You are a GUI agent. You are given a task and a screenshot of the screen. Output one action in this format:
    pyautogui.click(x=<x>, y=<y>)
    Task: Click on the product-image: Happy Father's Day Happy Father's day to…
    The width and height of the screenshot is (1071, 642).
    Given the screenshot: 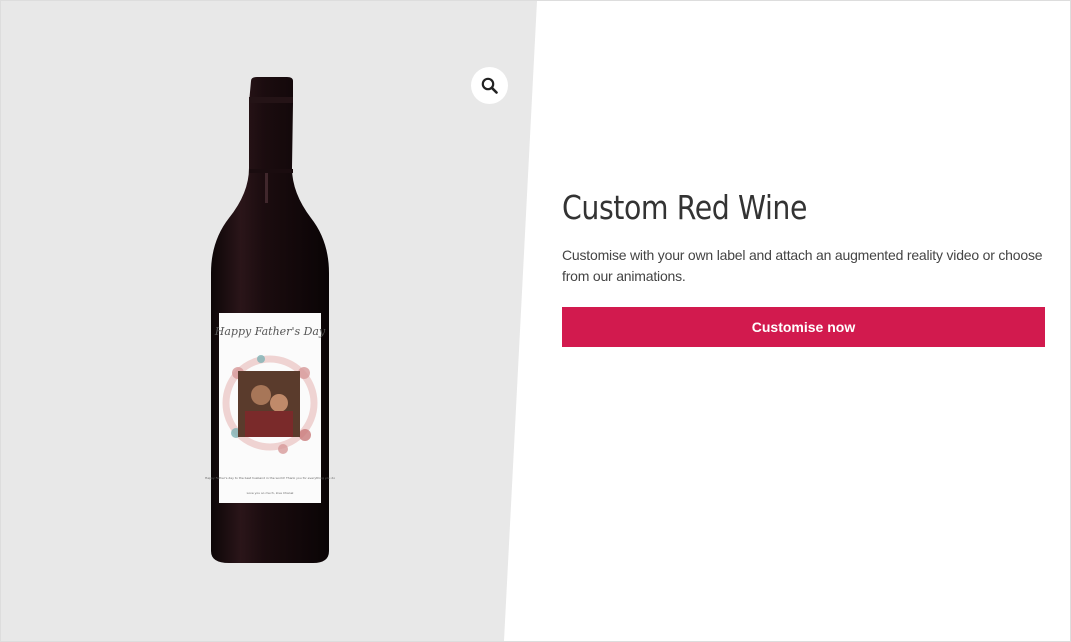 What is the action you would take?
    pyautogui.click(x=271, y=321)
    